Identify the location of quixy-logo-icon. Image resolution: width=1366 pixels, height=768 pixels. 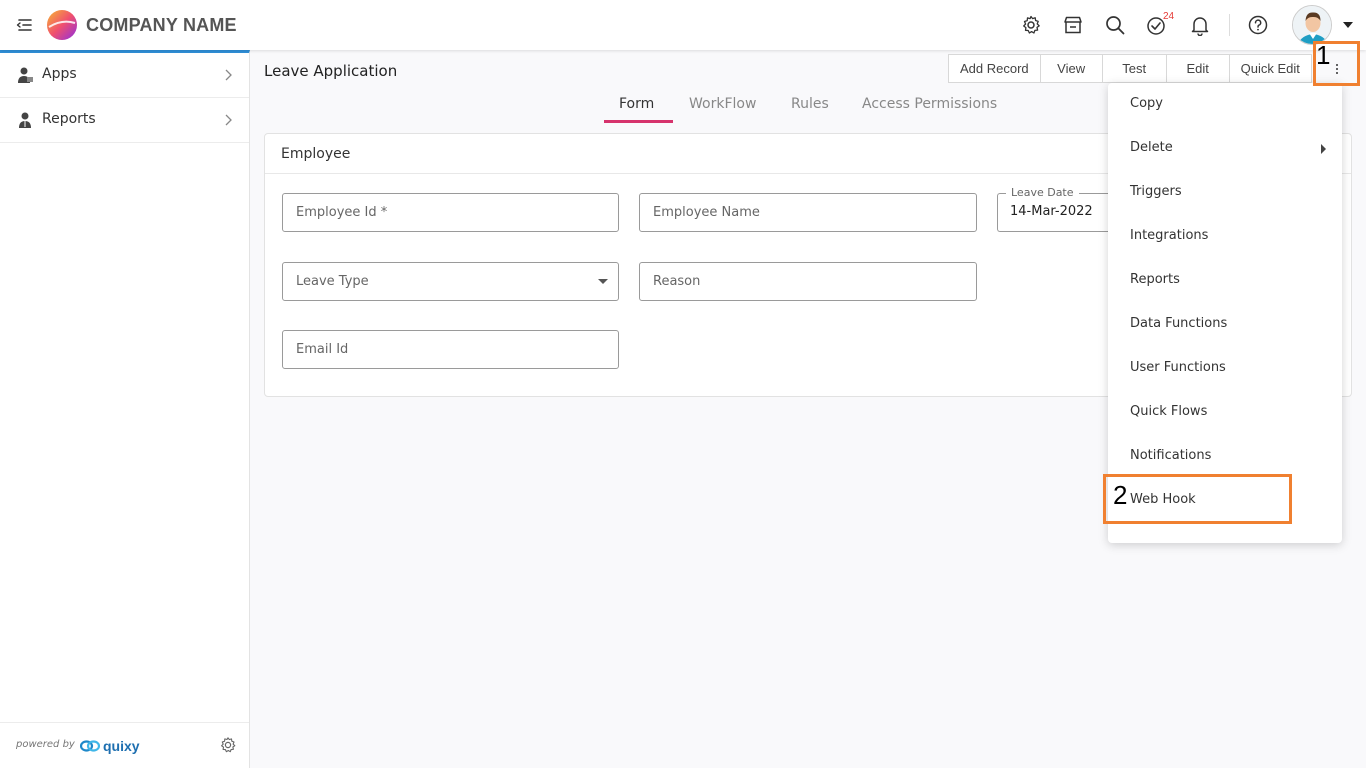
(90, 746).